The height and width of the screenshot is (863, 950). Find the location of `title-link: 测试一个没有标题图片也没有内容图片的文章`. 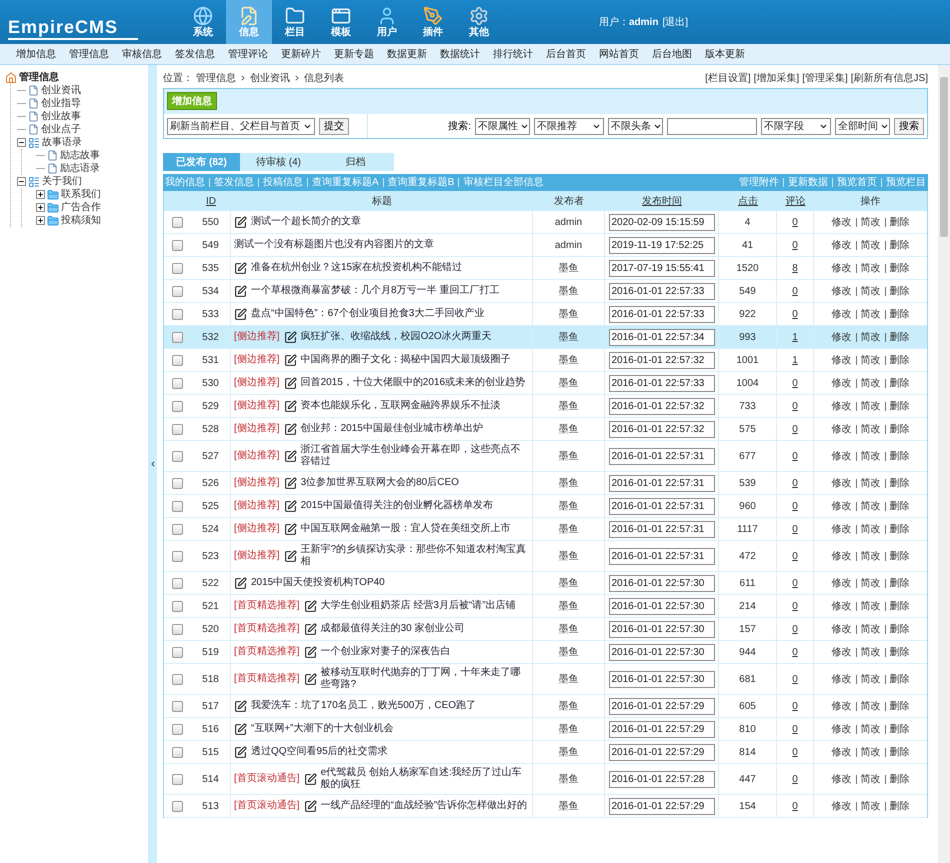

title-link: 测试一个没有标题图片也没有内容图片的文章 is located at coordinates (381, 245).